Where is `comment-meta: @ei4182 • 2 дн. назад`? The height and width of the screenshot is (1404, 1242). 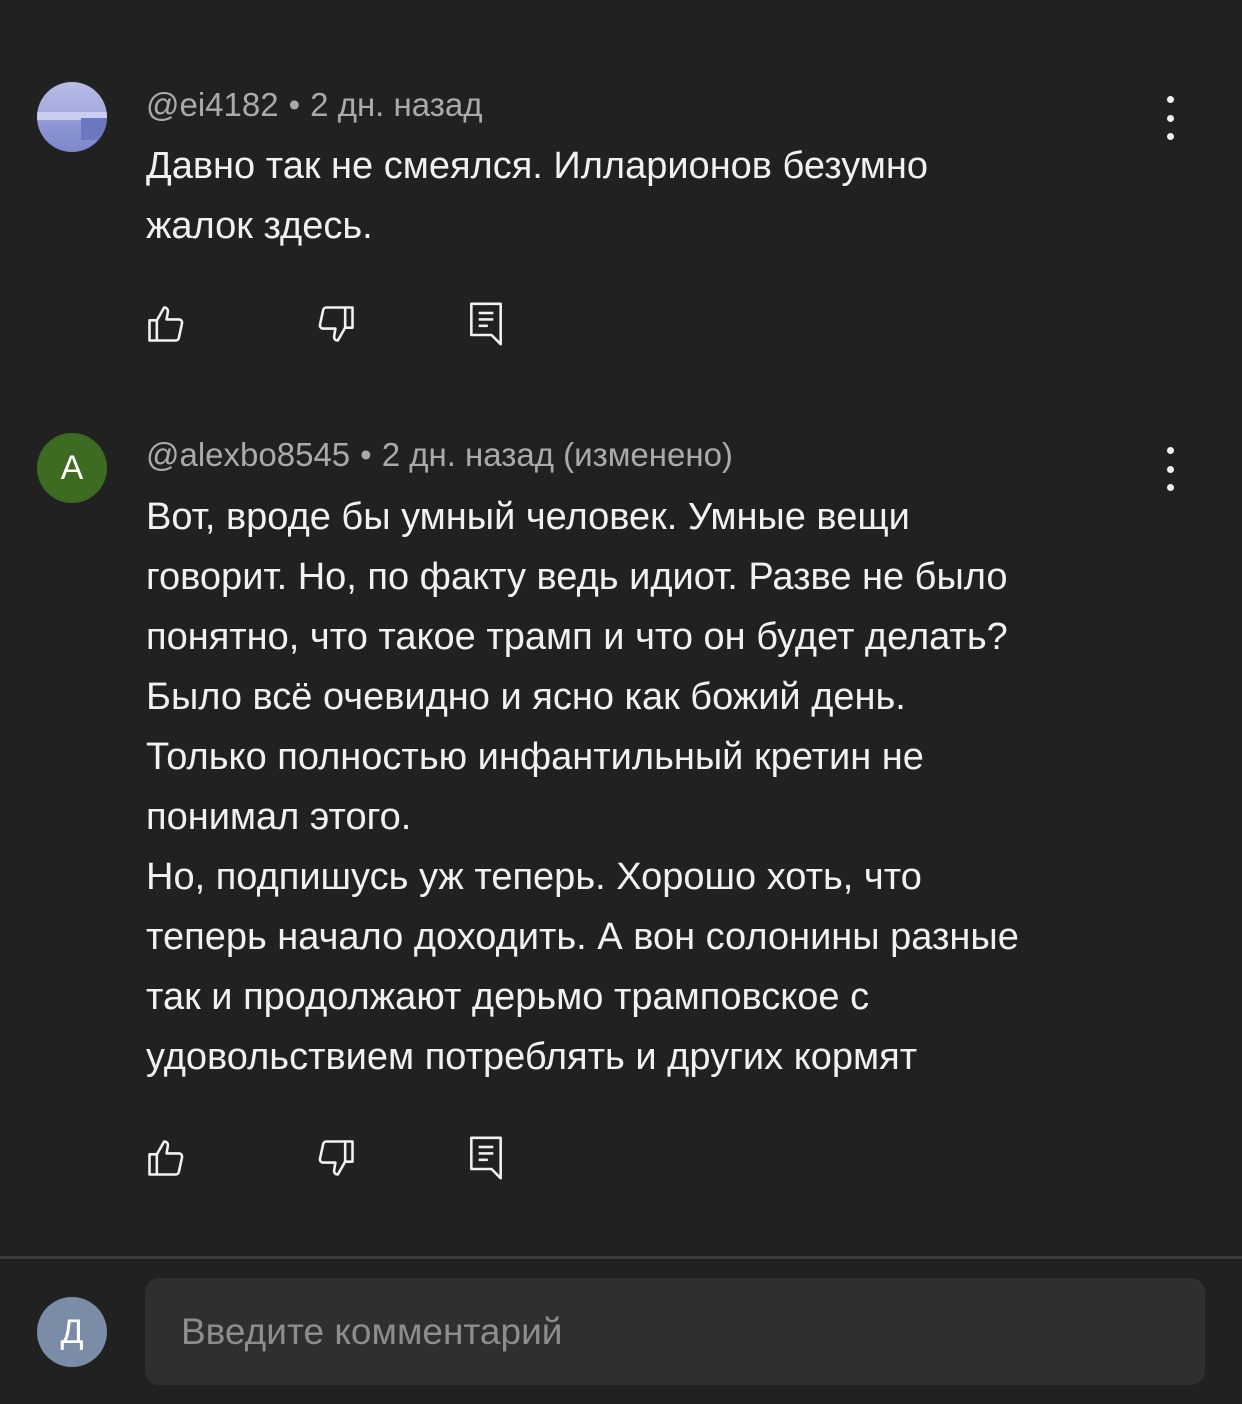 comment-meta: @ei4182 • 2 дн. назад is located at coordinates (314, 105).